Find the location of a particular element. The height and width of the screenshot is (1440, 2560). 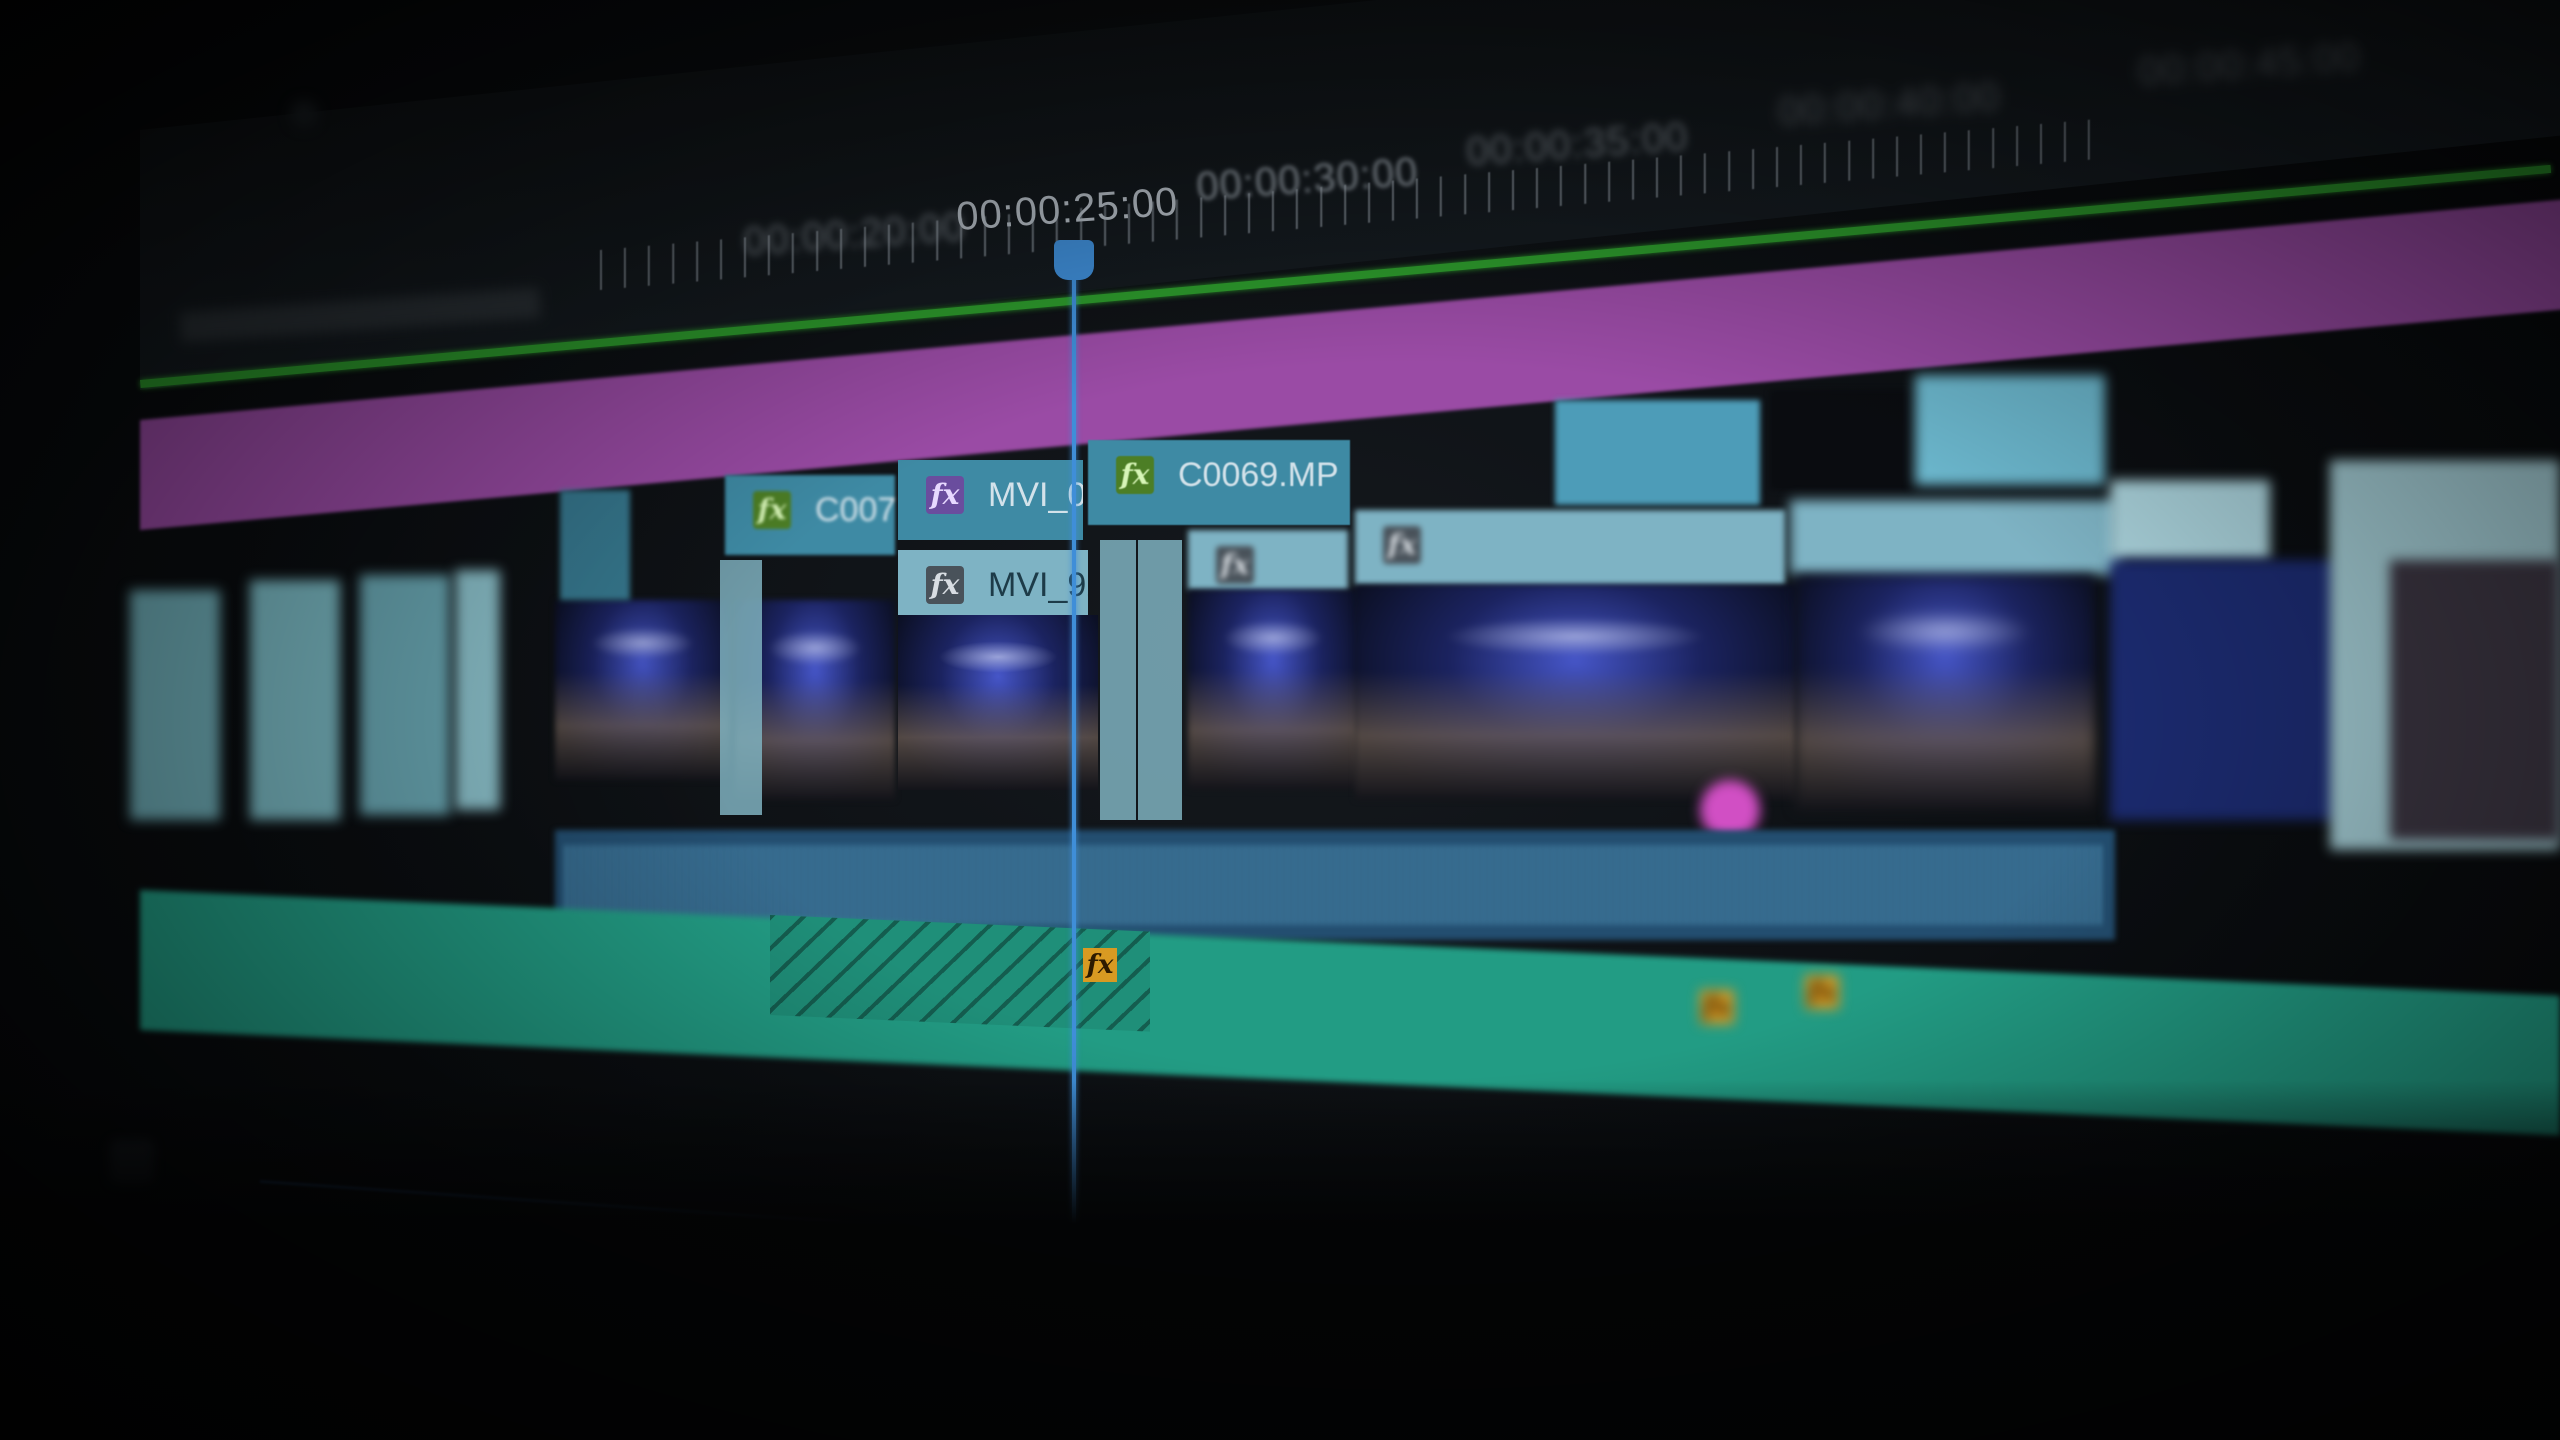

clip-C0078: fx C0078 is located at coordinates (810, 515).